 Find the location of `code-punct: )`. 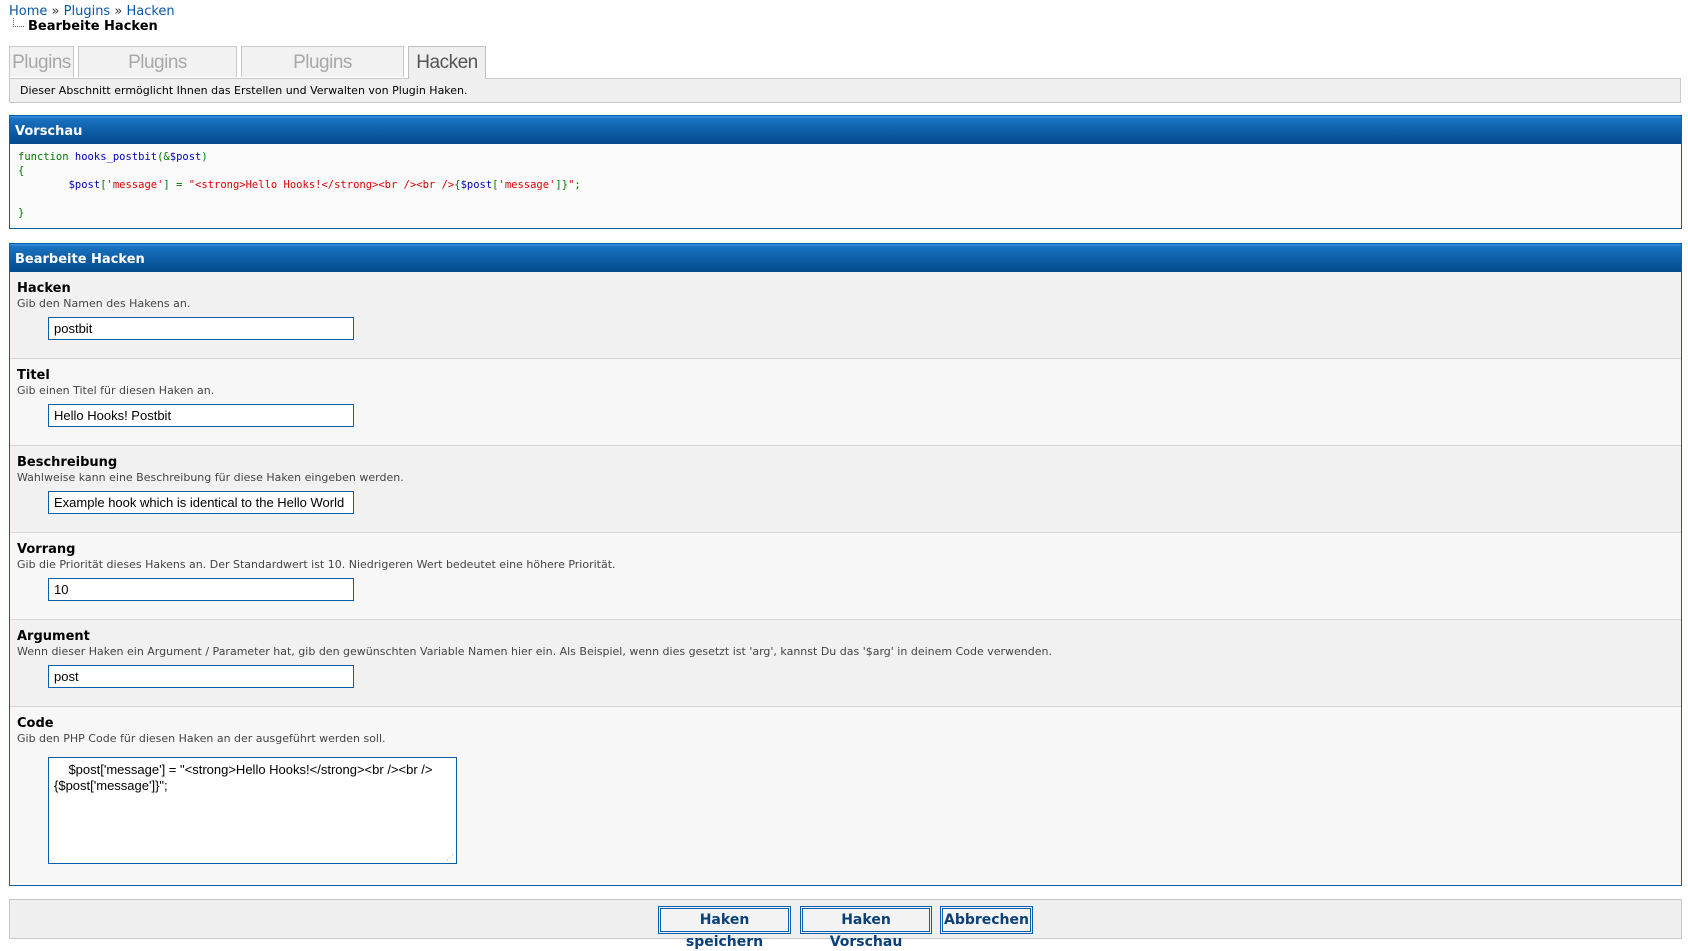

code-punct: ) is located at coordinates (204, 157).